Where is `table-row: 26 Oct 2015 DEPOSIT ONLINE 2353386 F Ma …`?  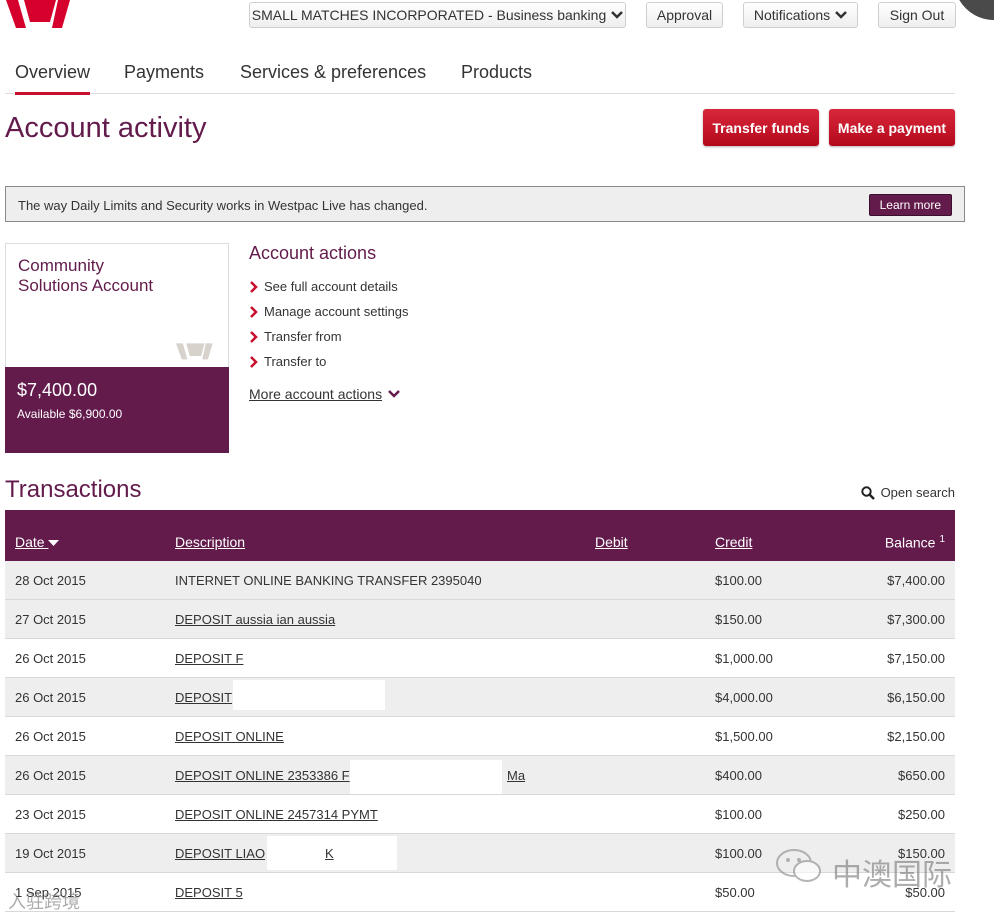
table-row: 26 Oct 2015 DEPOSIT ONLINE 2353386 F Ma … is located at coordinates (480, 775).